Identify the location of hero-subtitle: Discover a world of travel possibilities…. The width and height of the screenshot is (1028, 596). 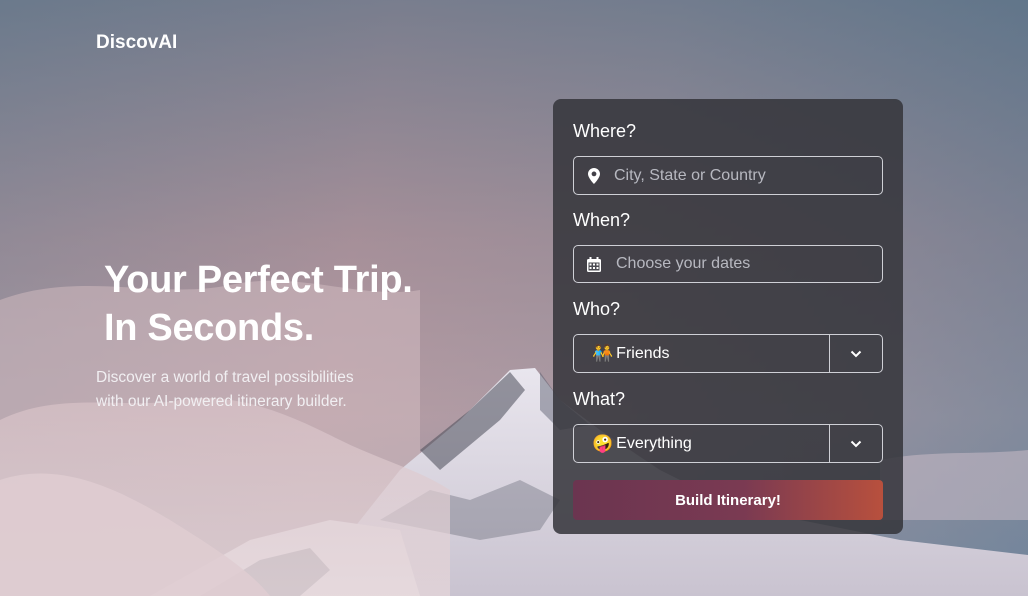
(246, 390).